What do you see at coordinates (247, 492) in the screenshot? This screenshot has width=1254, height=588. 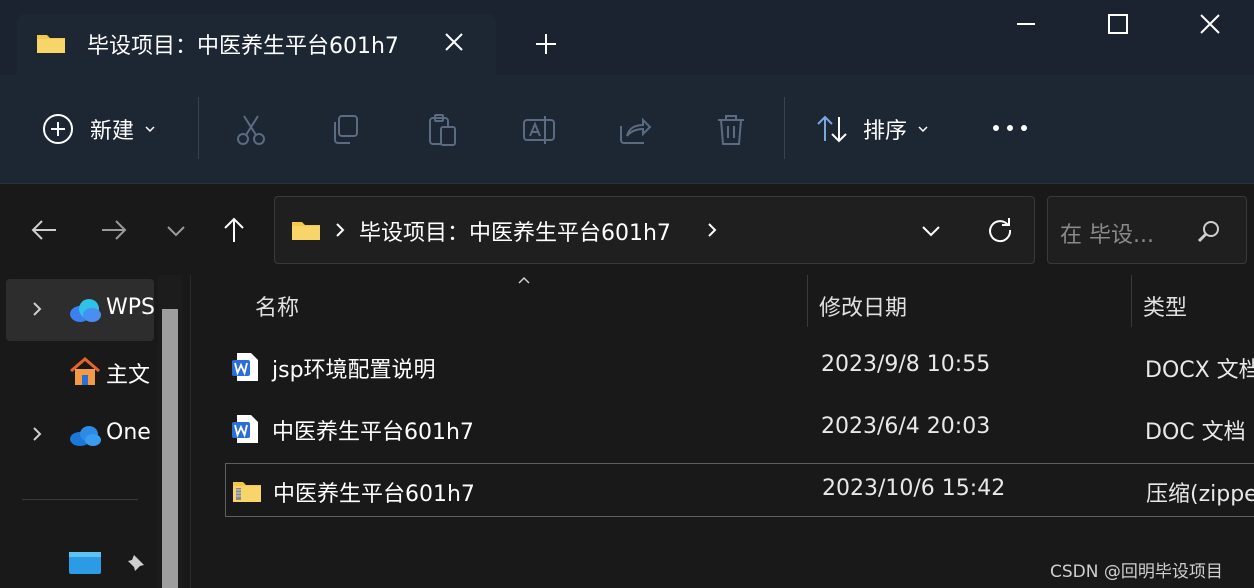 I see `zip-folder-icon` at bounding box center [247, 492].